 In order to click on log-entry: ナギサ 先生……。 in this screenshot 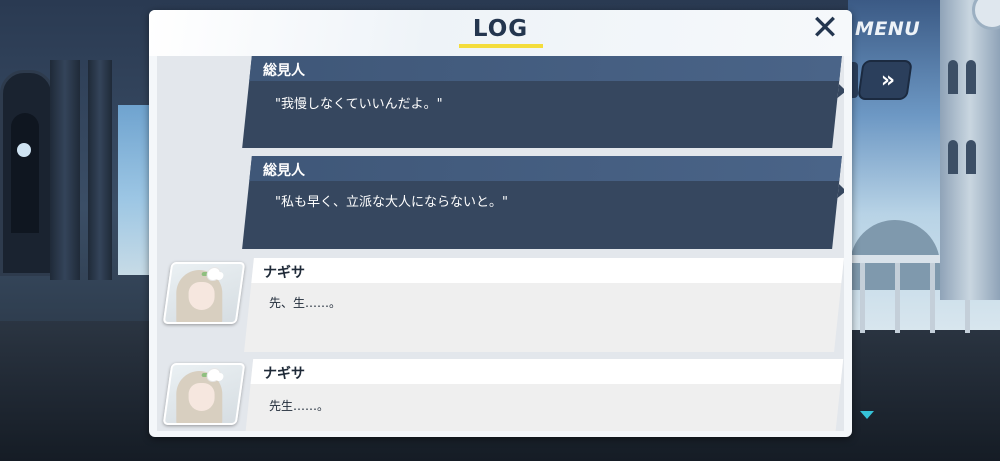, I will do `click(500, 395)`.